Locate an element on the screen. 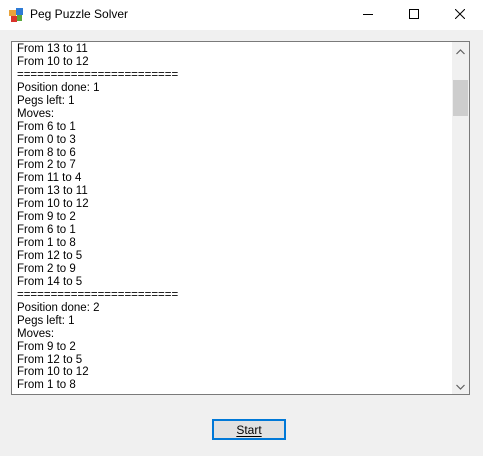 This screenshot has width=483, height=456. output-line: Position done: 1 is located at coordinates (58, 87).